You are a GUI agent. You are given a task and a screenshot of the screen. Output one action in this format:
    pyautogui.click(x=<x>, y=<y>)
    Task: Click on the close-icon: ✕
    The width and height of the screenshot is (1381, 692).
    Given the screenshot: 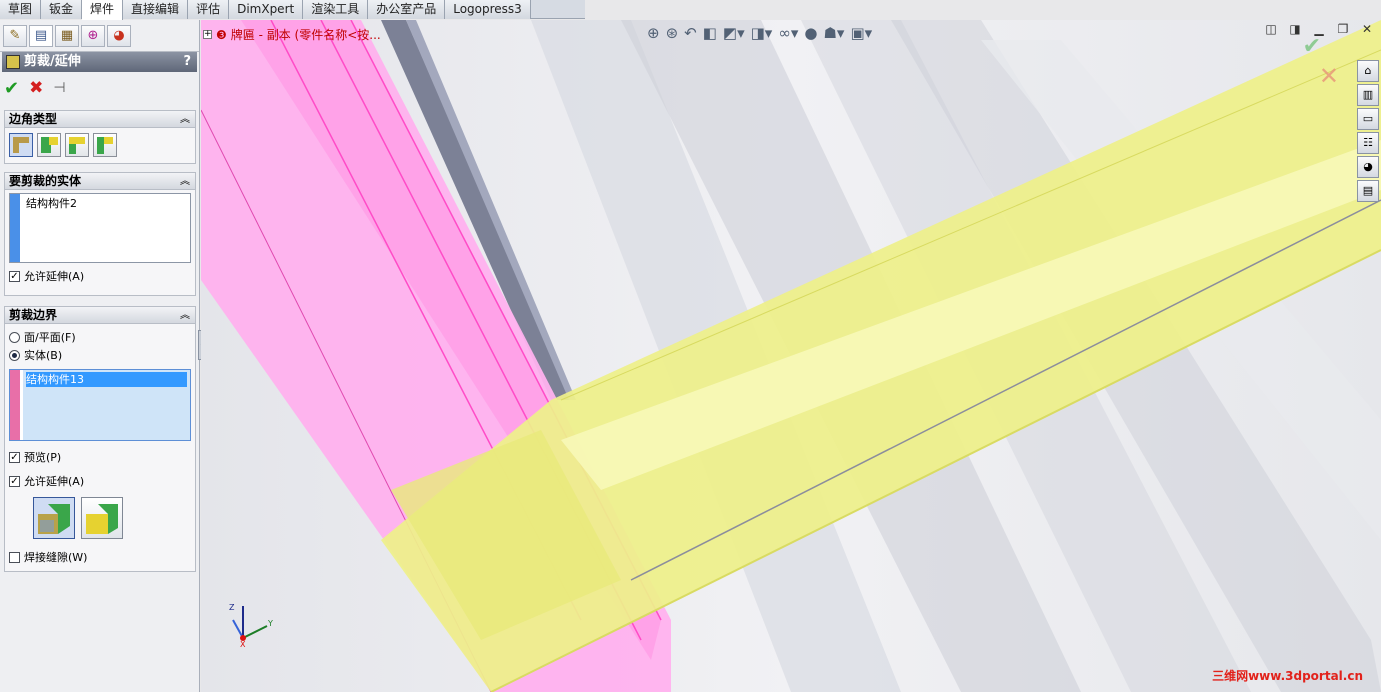 What is the action you would take?
    pyautogui.click(x=1367, y=30)
    